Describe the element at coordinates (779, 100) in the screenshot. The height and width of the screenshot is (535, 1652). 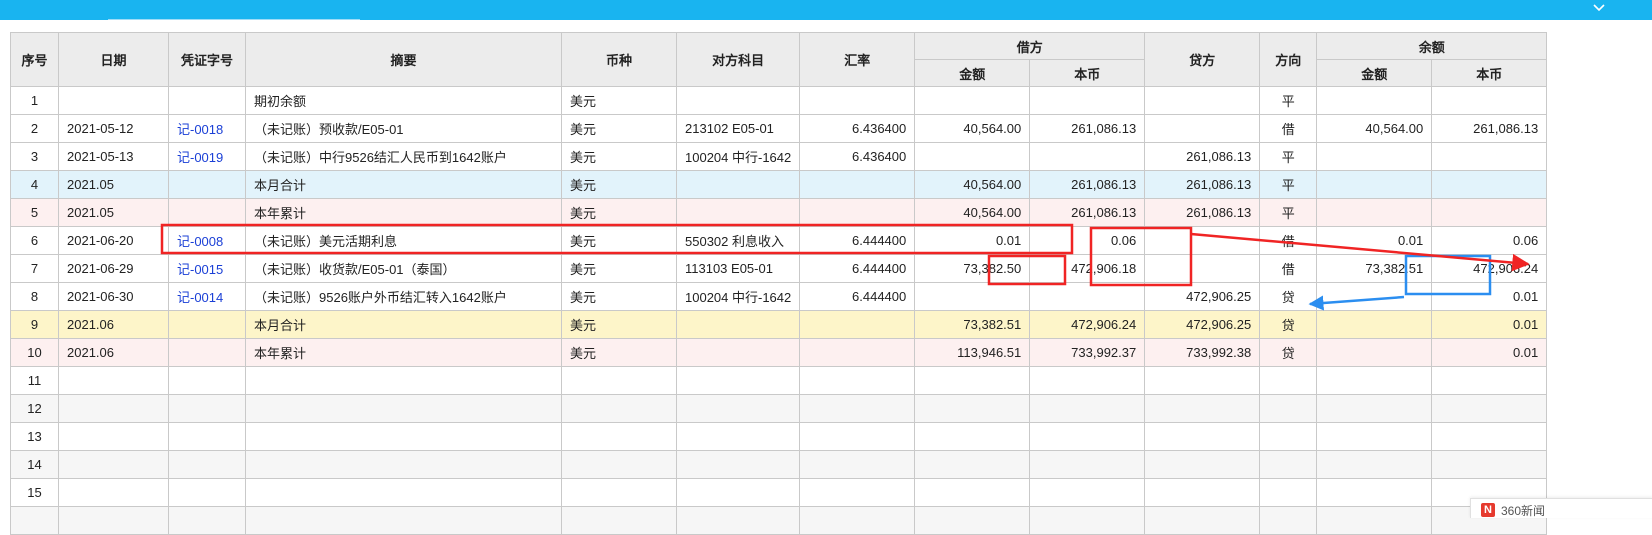
I see `table-row: 1 期初余额 美元 平` at that location.